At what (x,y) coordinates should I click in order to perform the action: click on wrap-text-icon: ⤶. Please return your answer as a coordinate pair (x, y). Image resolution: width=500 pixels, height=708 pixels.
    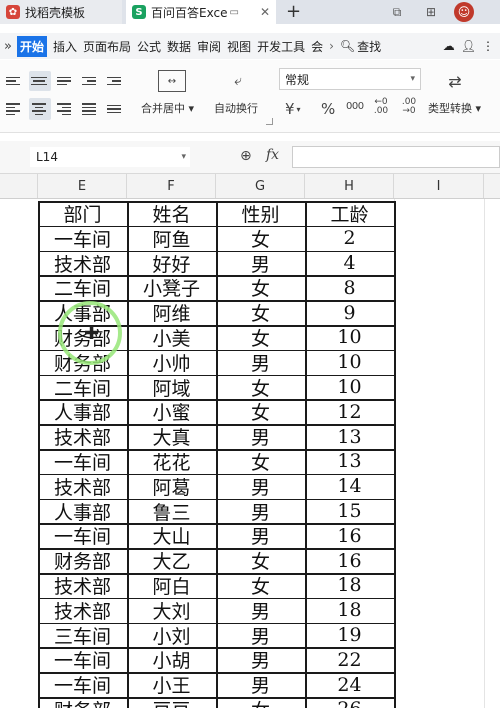
    Looking at the image, I should click on (238, 81).